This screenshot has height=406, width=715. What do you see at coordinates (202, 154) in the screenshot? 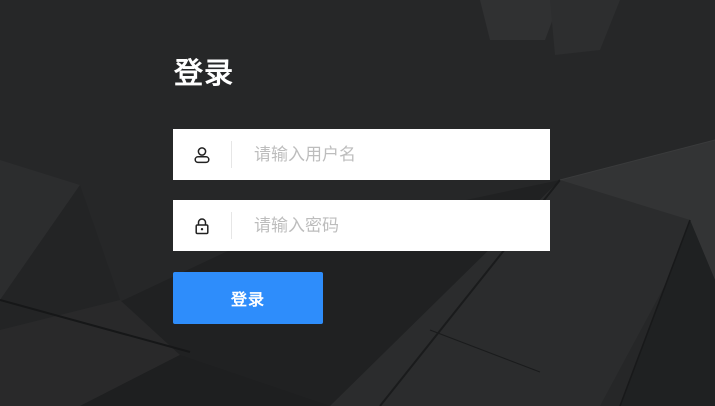
I see `user-icon` at bounding box center [202, 154].